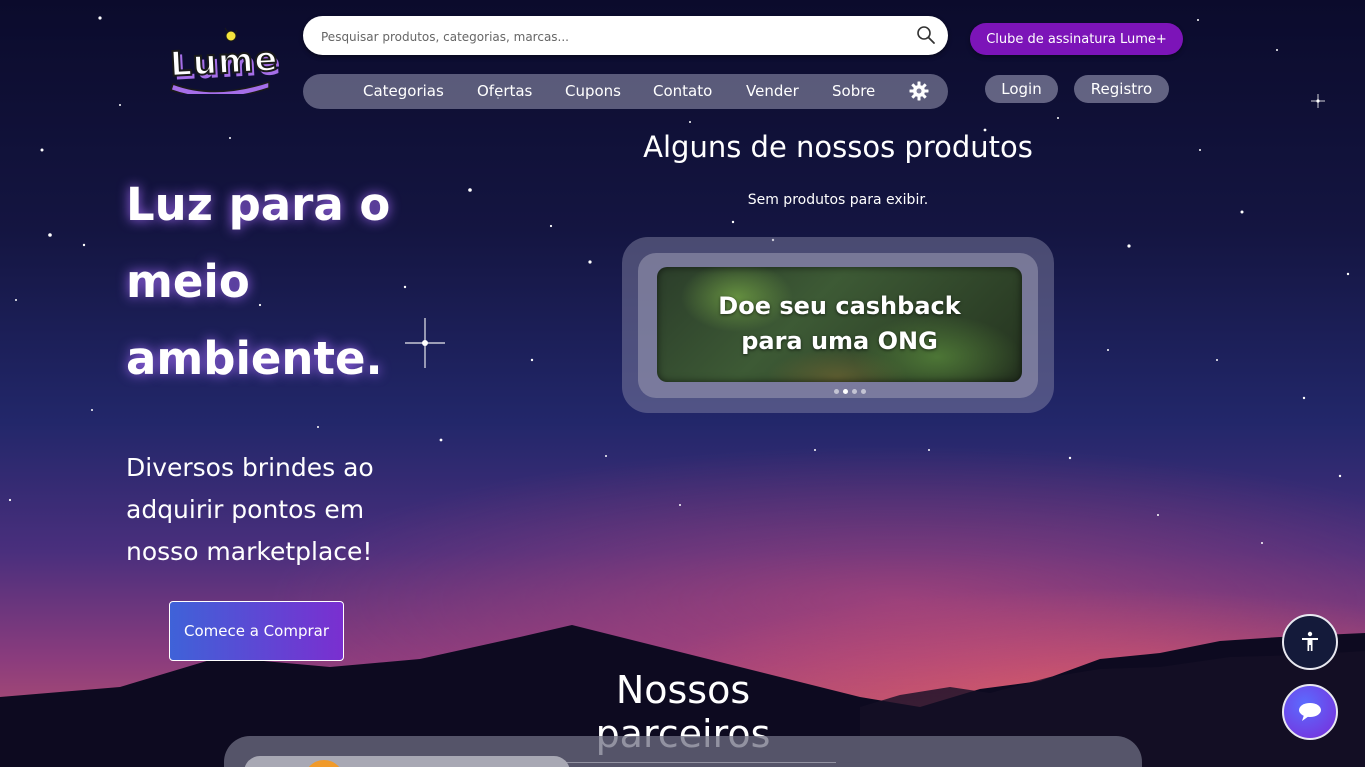 The image size is (1365, 767). Describe the element at coordinates (403, 91) in the screenshot. I see `nav-item-categorias: Categorias` at that location.